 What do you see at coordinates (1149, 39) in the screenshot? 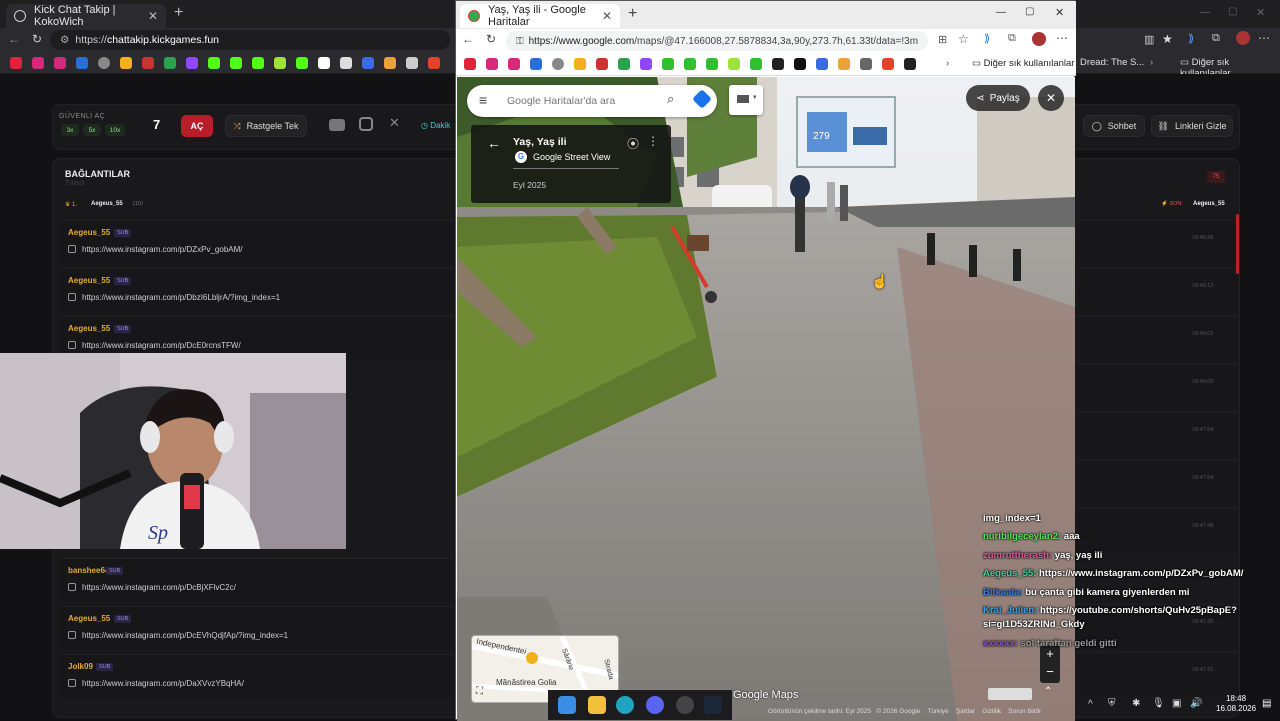
I see `sidebar-icon: ▥` at bounding box center [1149, 39].